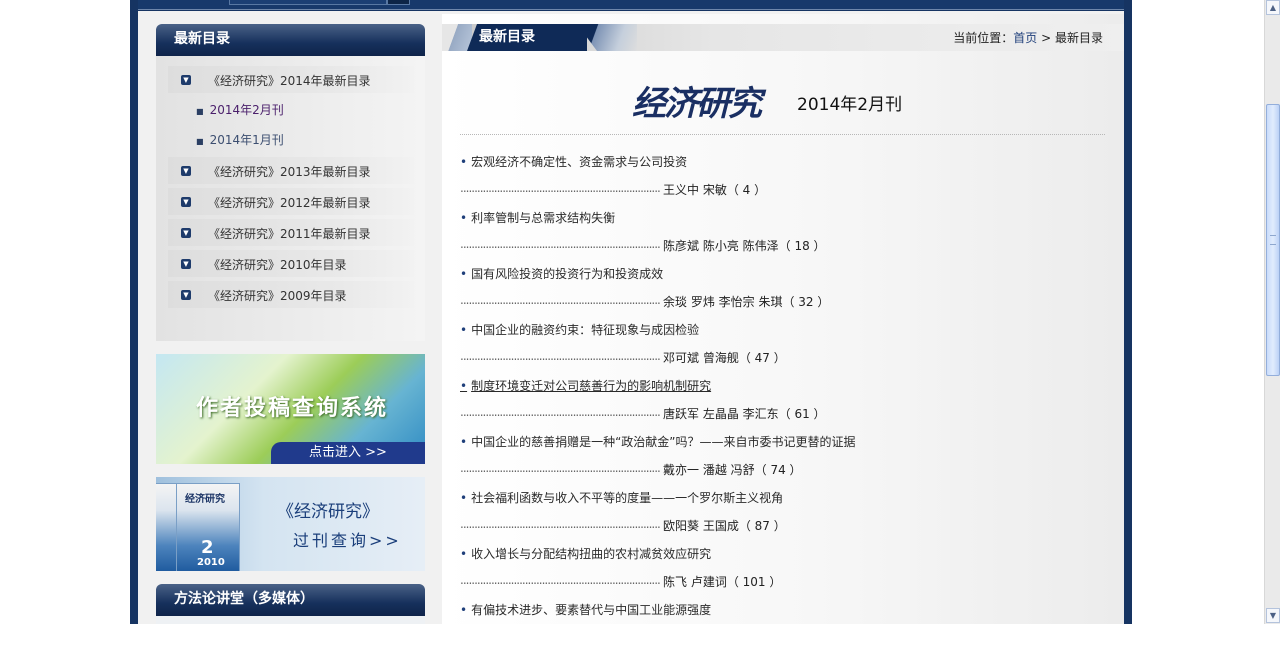 The image size is (1280, 657). I want to click on sidebar-category-2009: ▼ 《经济研究》2009年目录, so click(291, 294).